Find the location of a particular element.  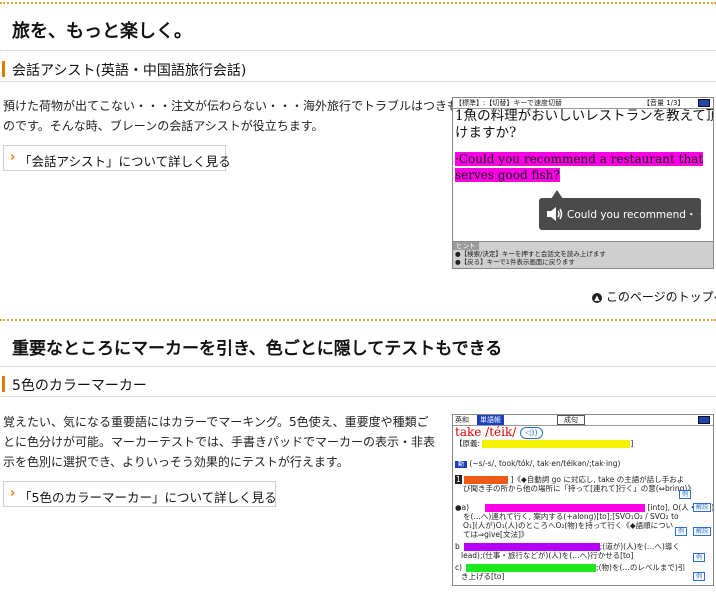

description-line: とに色分けが可能。マーカーテストでは、手書きパッドでマーカーの表示・非表 is located at coordinates (219, 442).